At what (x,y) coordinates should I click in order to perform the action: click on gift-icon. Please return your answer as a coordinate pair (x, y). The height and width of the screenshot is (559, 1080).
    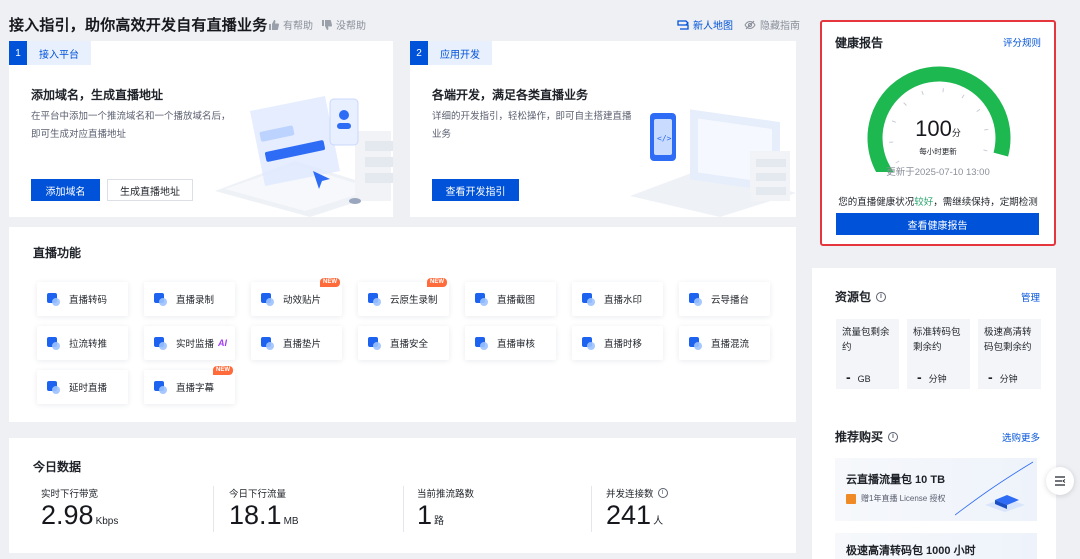
    Looking at the image, I should click on (851, 498).